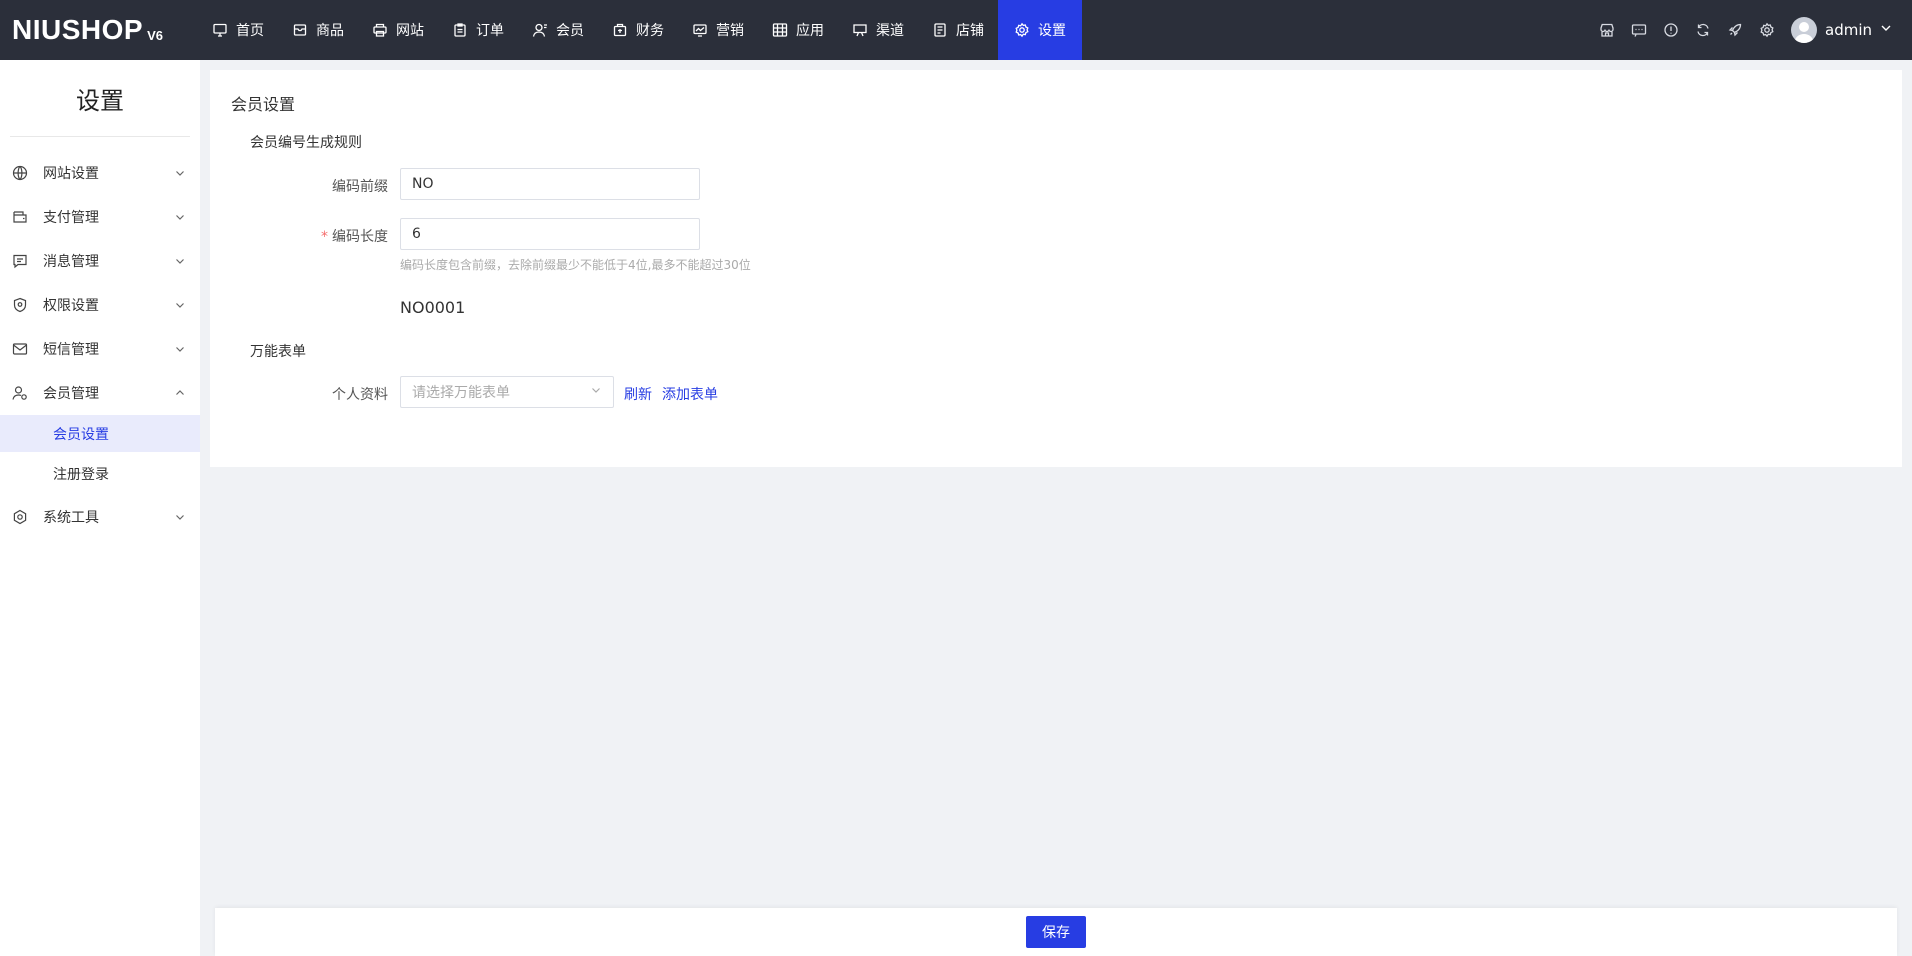 The image size is (1912, 956). I want to click on clipboard-icon, so click(460, 30).